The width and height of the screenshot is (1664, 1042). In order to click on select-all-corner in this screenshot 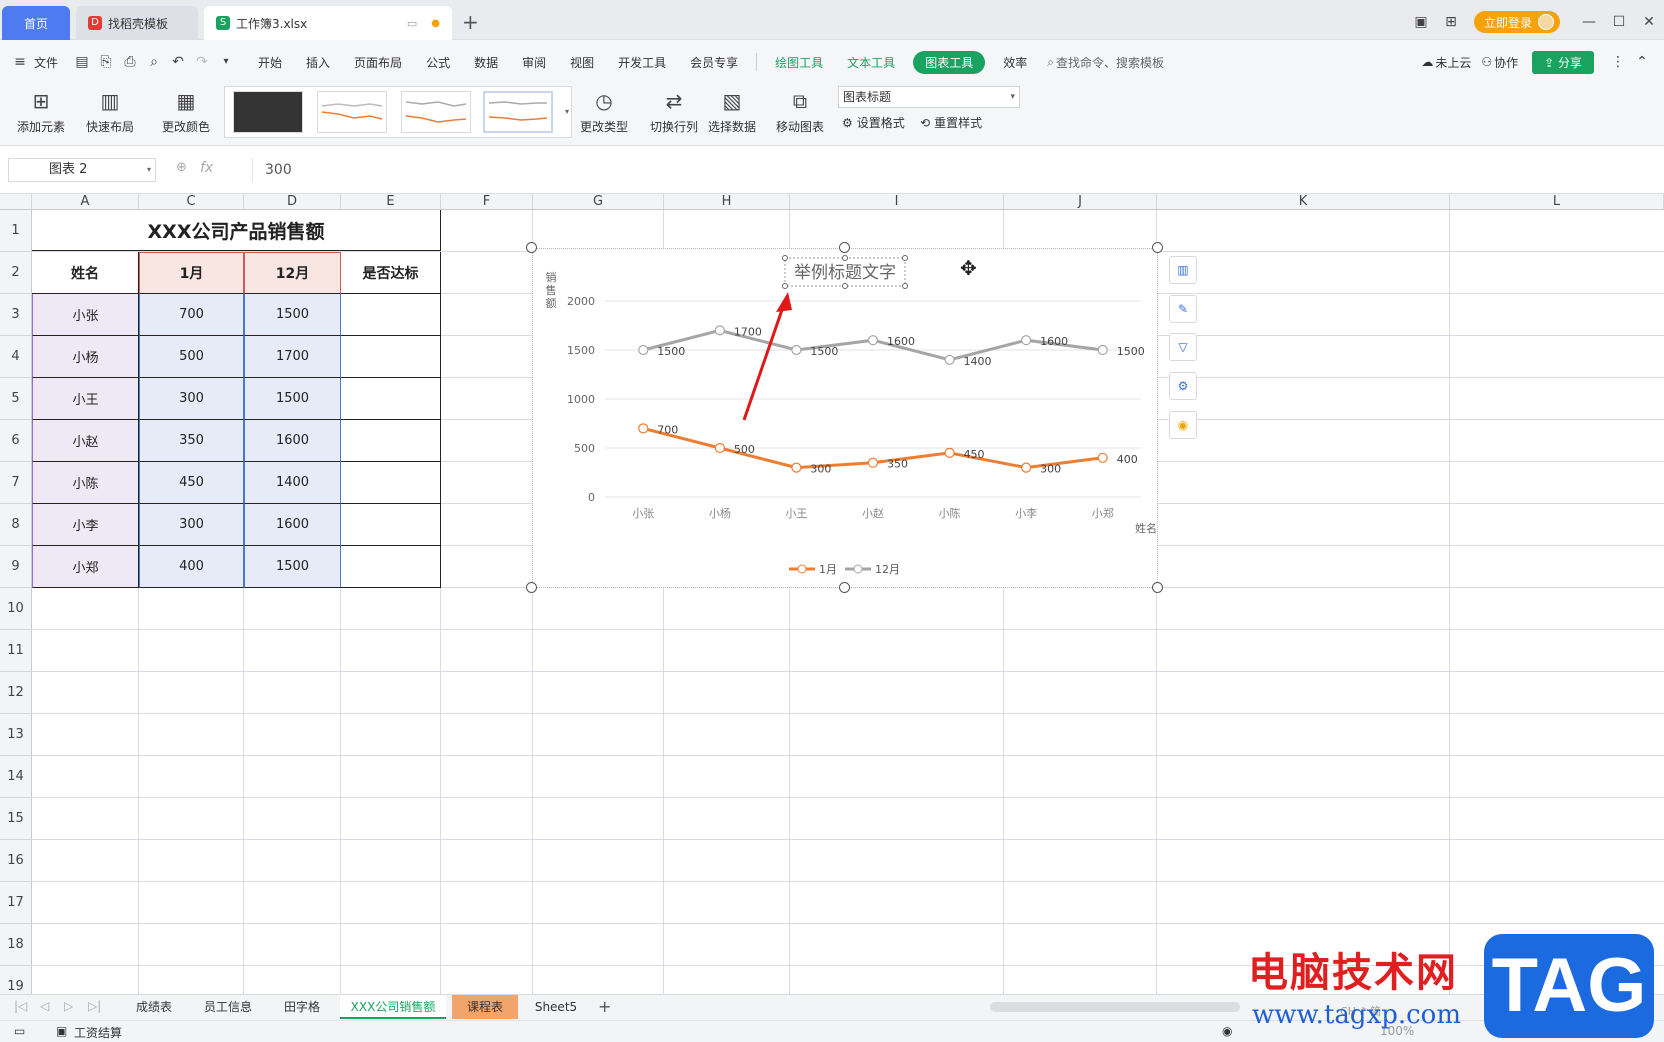, I will do `click(16, 202)`.